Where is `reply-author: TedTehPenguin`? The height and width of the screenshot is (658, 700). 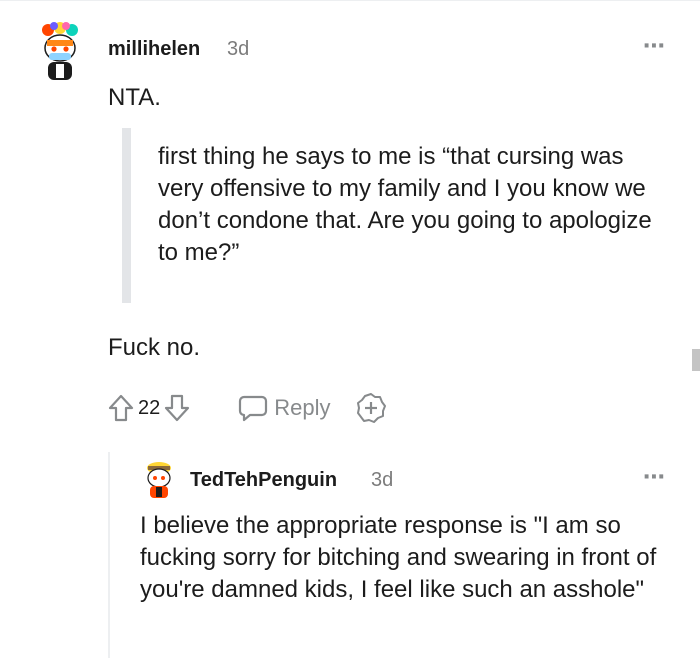 reply-author: TedTehPenguin is located at coordinates (263, 480).